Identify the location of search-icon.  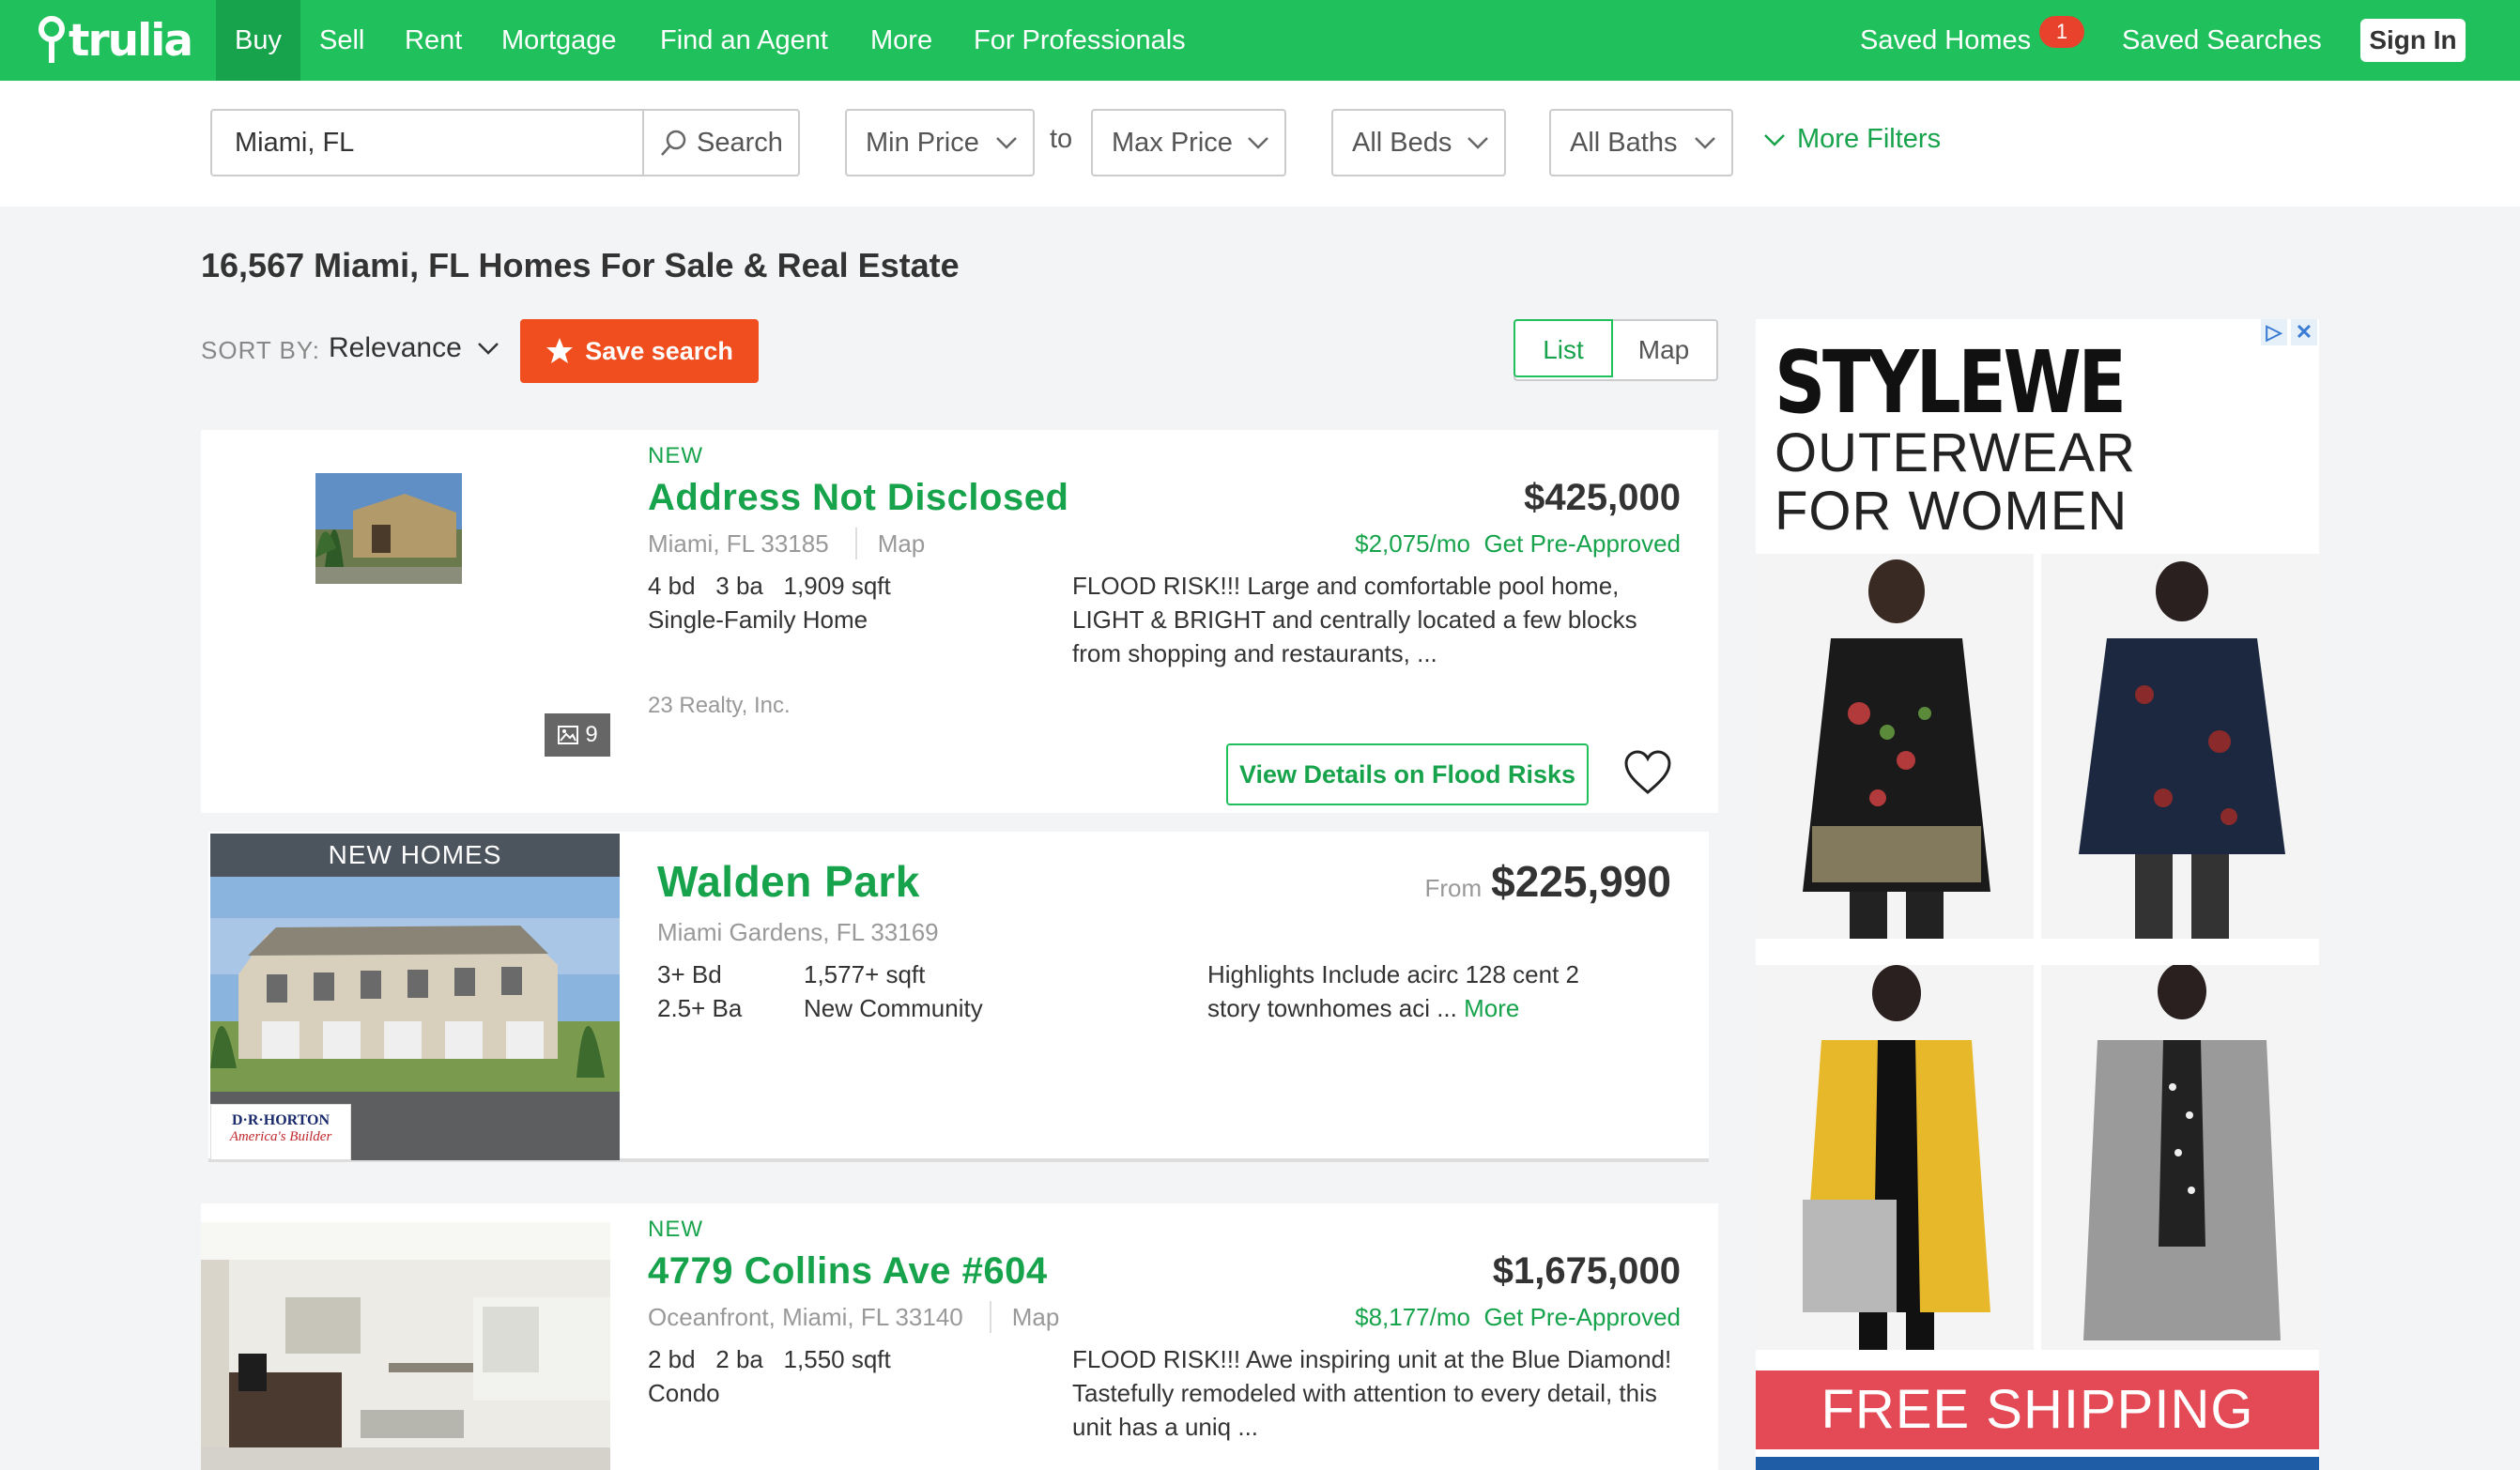
(673, 143).